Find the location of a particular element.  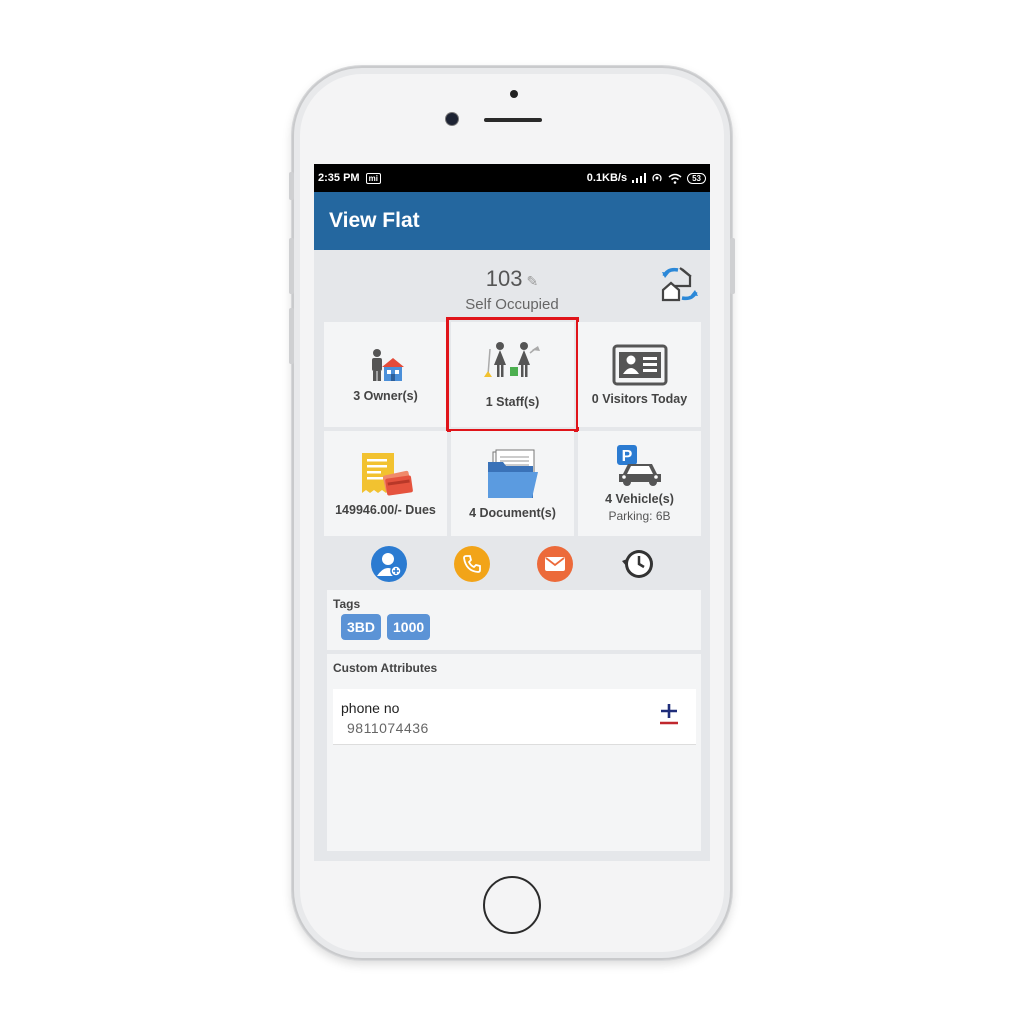

network-speed: 0.1KB/s is located at coordinates (607, 178).